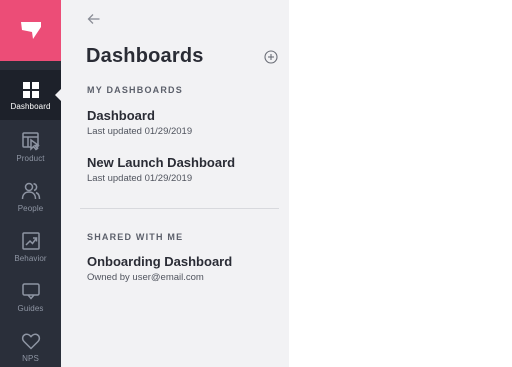  Describe the element at coordinates (161, 162) in the screenshot. I see `dashboard-name: New Launch Dashboard` at that location.